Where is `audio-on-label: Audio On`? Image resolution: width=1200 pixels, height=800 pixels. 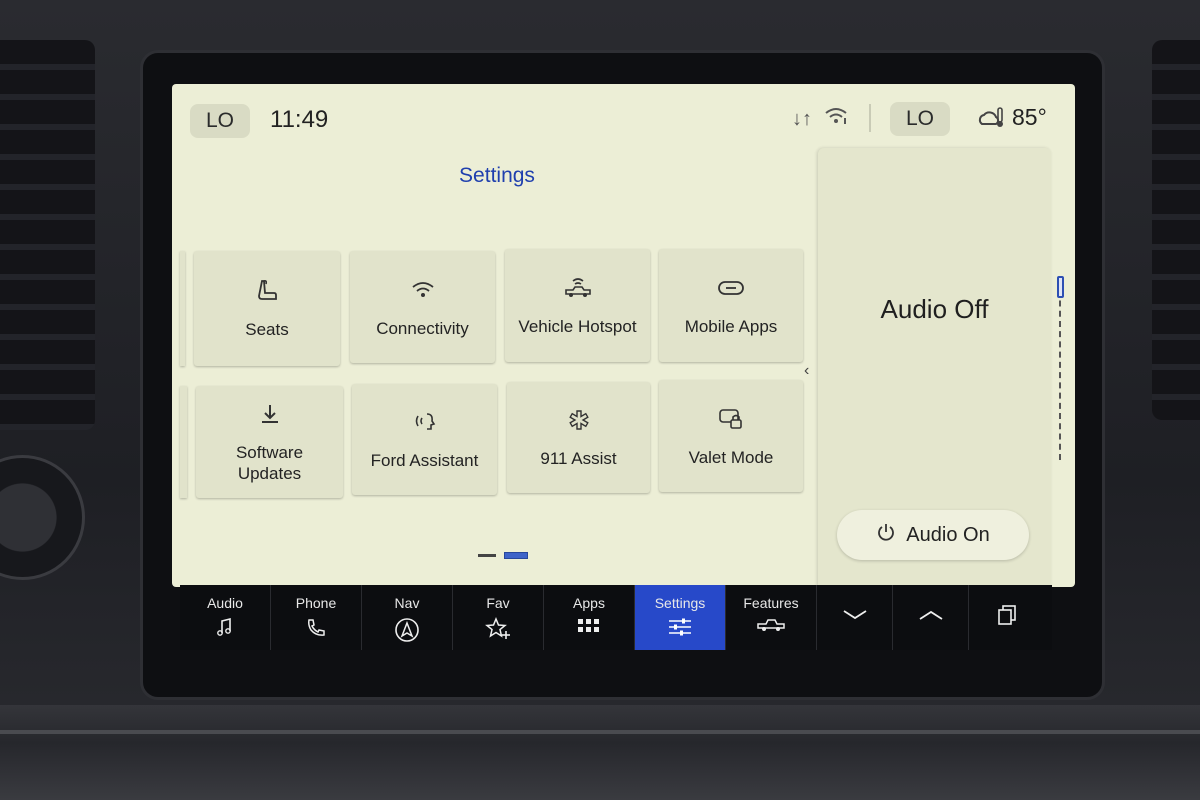
audio-on-label: Audio On is located at coordinates (948, 534).